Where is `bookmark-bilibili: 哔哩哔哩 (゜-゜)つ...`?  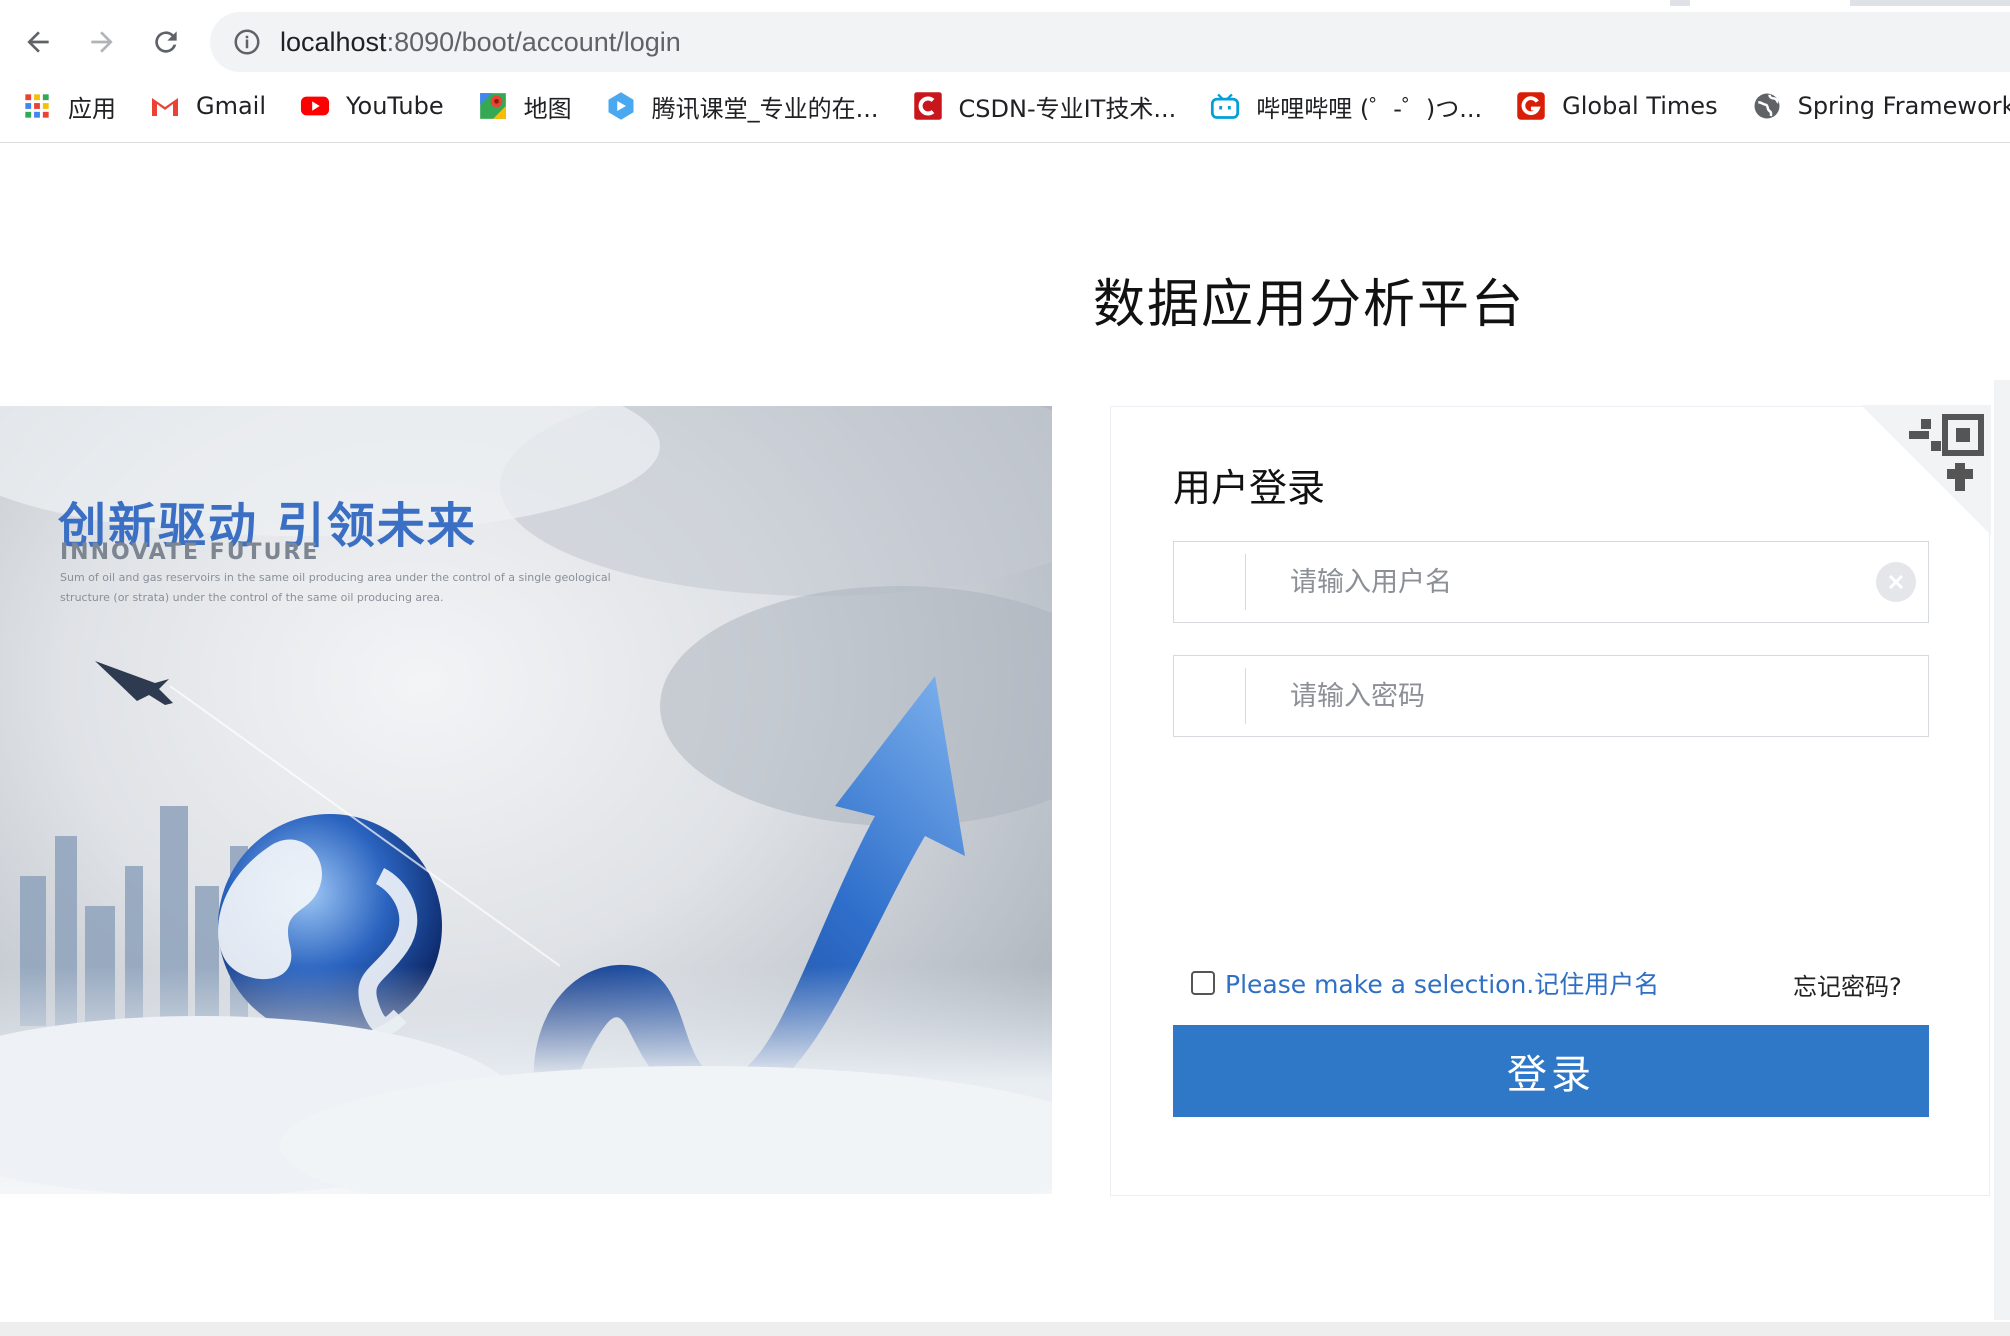 bookmark-bilibili: 哔哩哔哩 (゜-゜)つ... is located at coordinates (1346, 106).